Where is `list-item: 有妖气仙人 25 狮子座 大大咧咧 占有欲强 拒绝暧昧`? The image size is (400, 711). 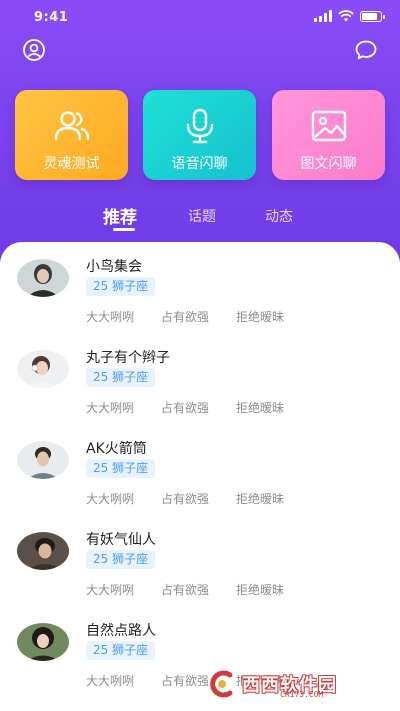 list-item: 有妖气仙人 25 狮子座 大大咧咧 占有欲强 拒绝暧昧 is located at coordinates (200, 560).